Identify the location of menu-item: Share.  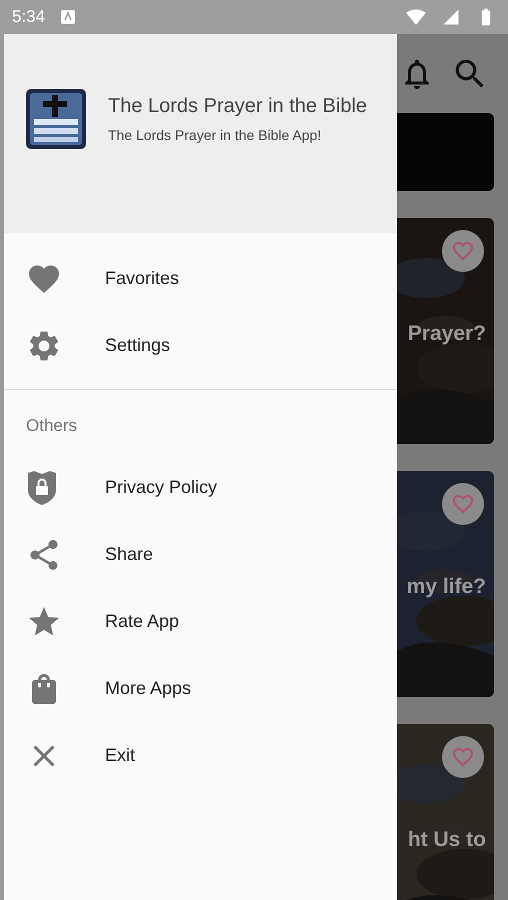
(200, 554).